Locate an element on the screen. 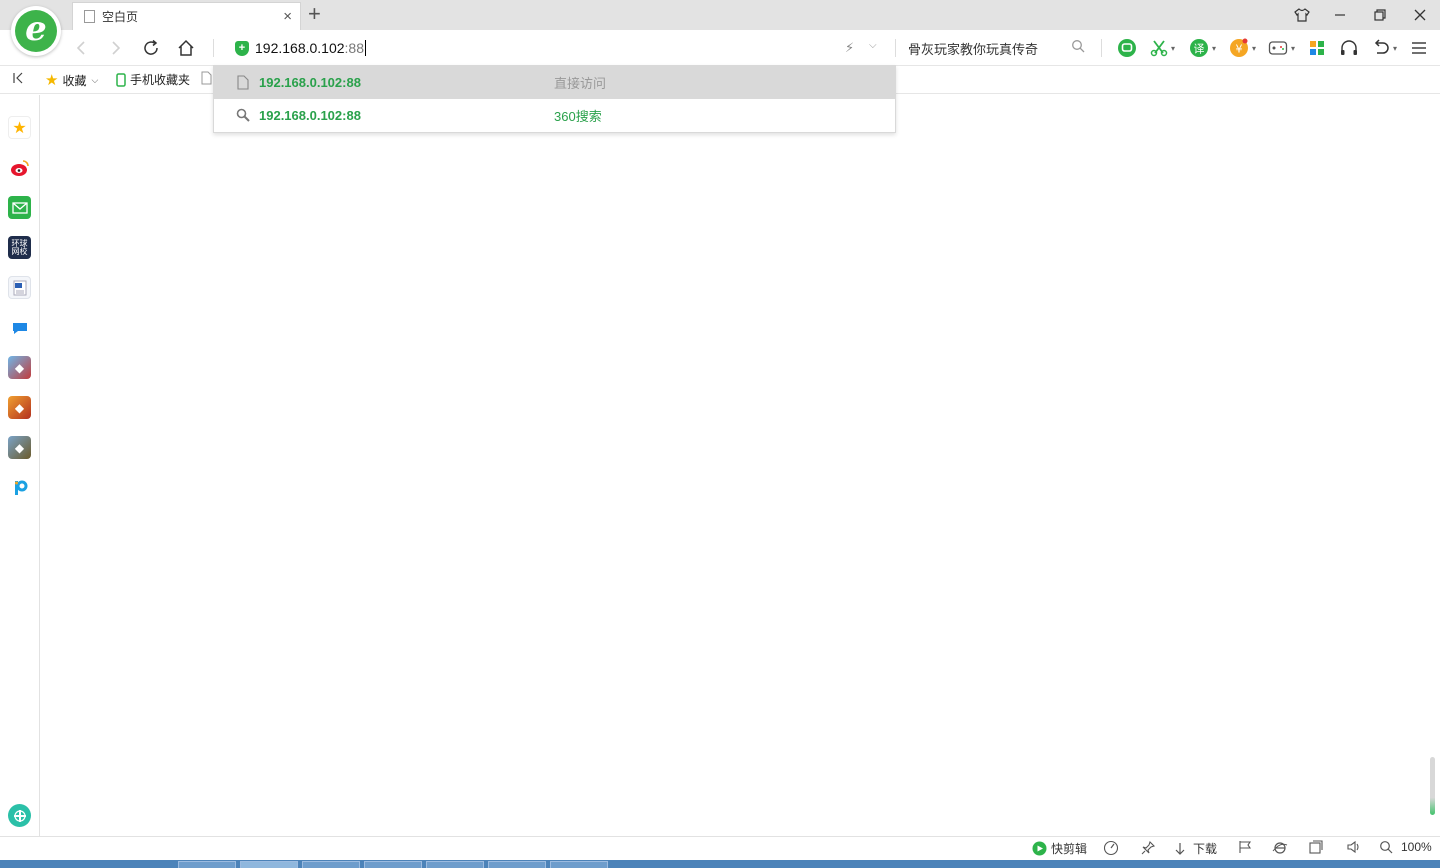 This screenshot has height=868, width=1440. game-app-1-icon: ◆ is located at coordinates (19, 367).